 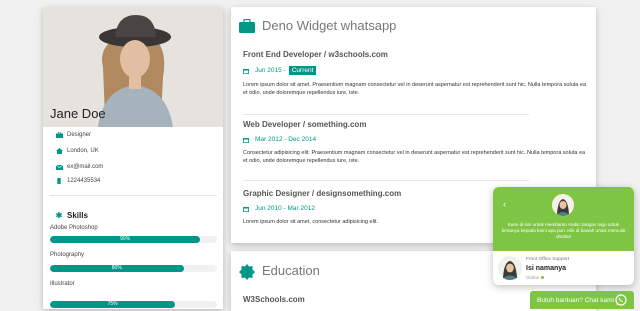 I want to click on current-badge: Current, so click(x=302, y=70).